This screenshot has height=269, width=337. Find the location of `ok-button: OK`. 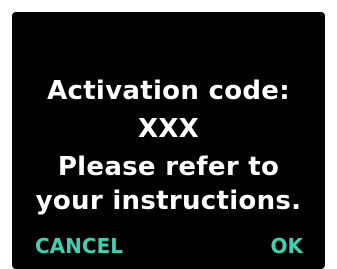

ok-button: OK is located at coordinates (287, 246).